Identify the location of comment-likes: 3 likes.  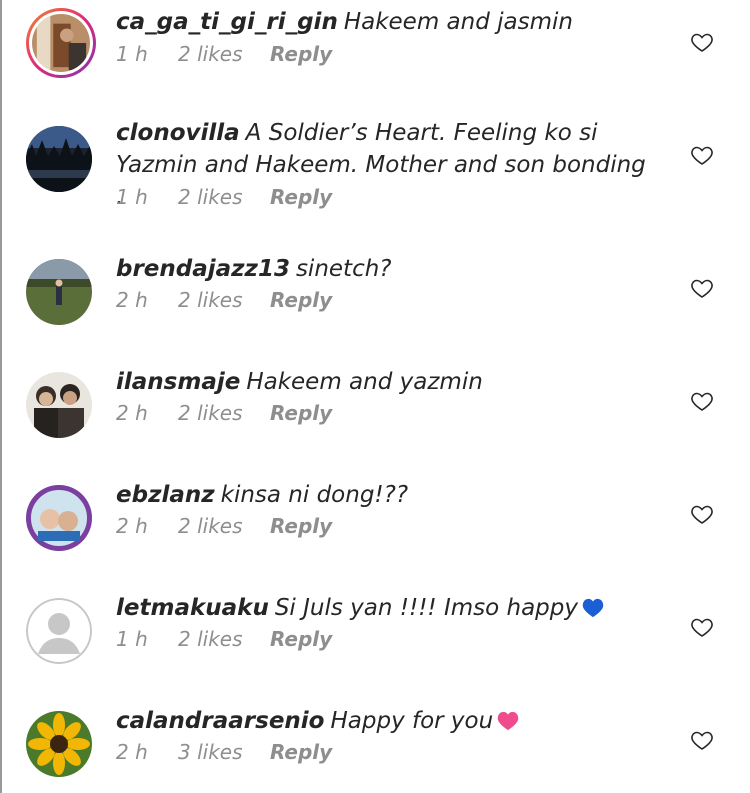
(224, 752).